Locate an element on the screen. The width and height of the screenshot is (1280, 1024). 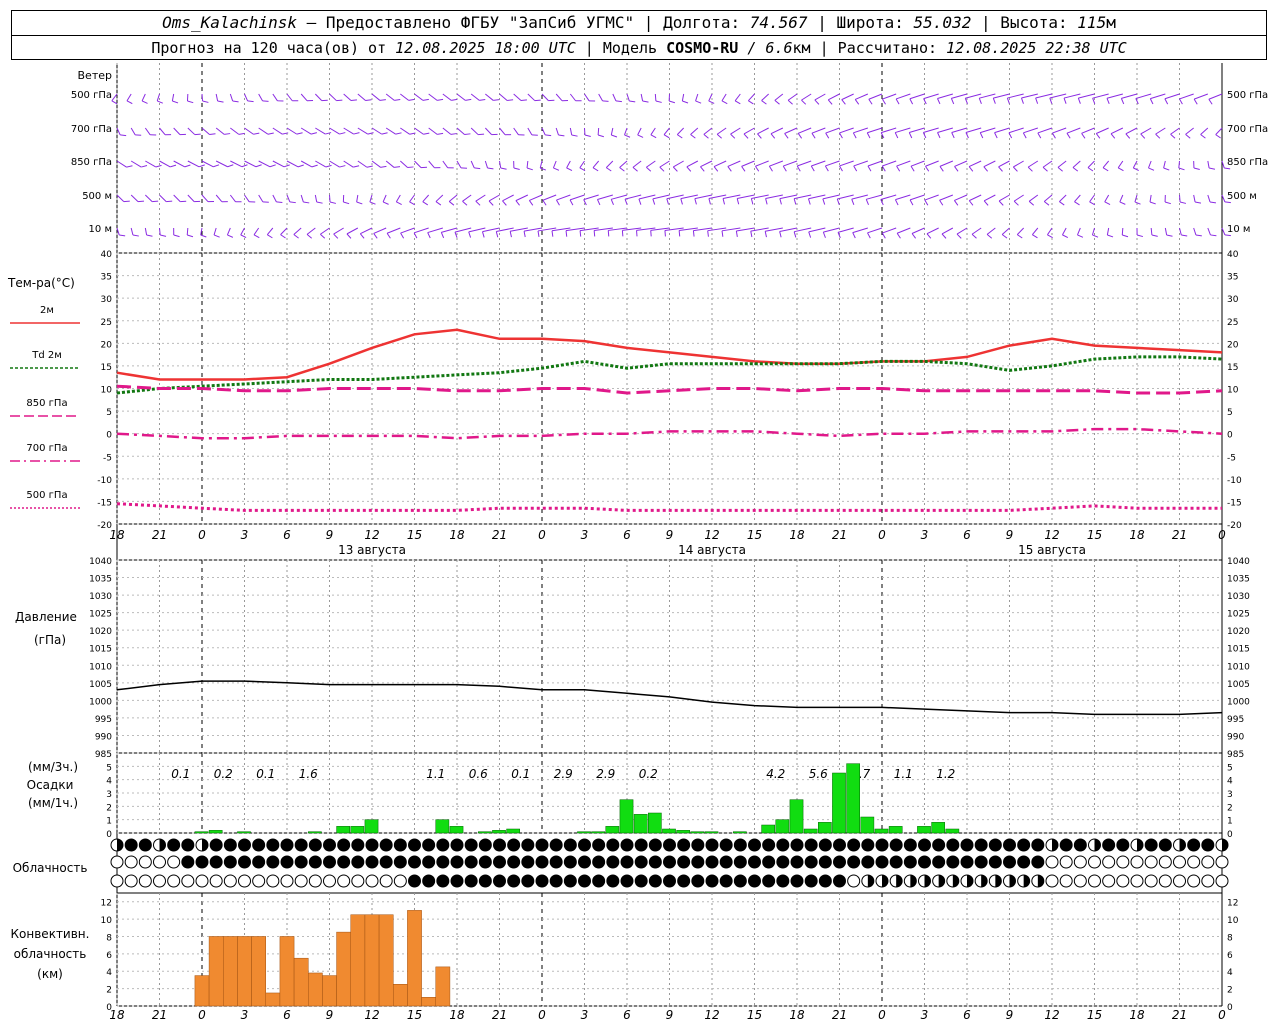
conv-tick-left: 10 is located at coordinates (107, 921).